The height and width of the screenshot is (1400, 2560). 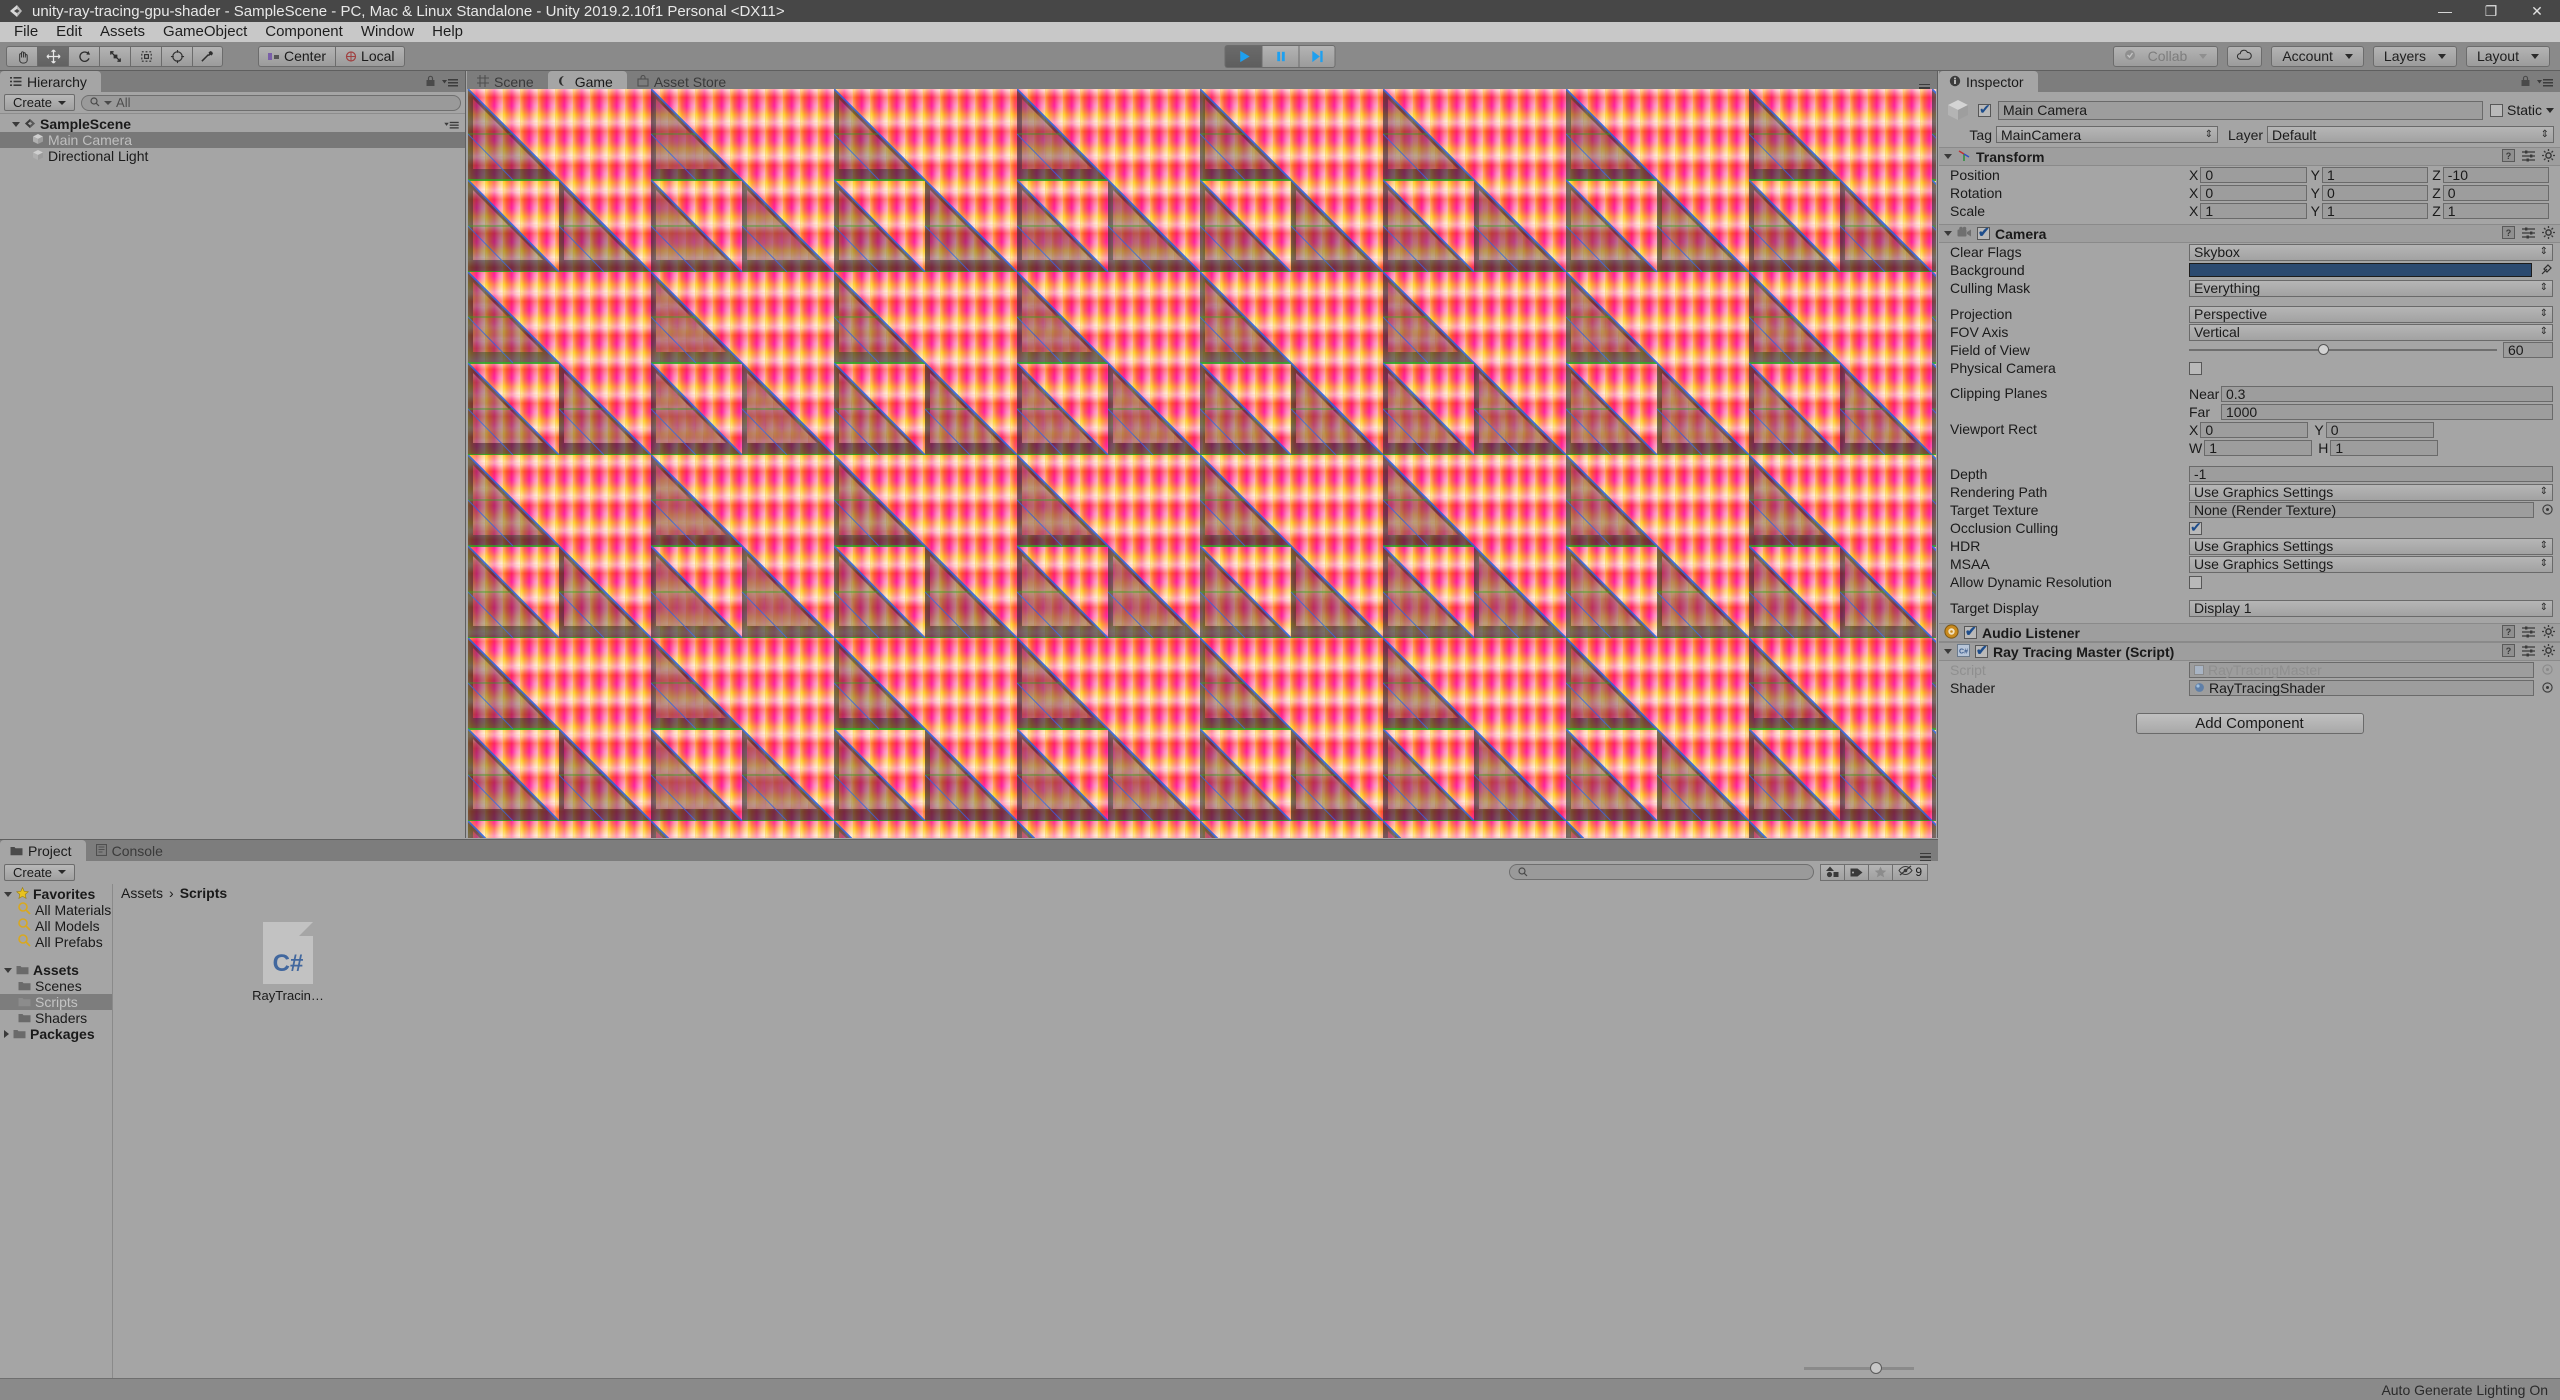 What do you see at coordinates (1876, 1367) in the screenshot?
I see `asset-zoom-knob` at bounding box center [1876, 1367].